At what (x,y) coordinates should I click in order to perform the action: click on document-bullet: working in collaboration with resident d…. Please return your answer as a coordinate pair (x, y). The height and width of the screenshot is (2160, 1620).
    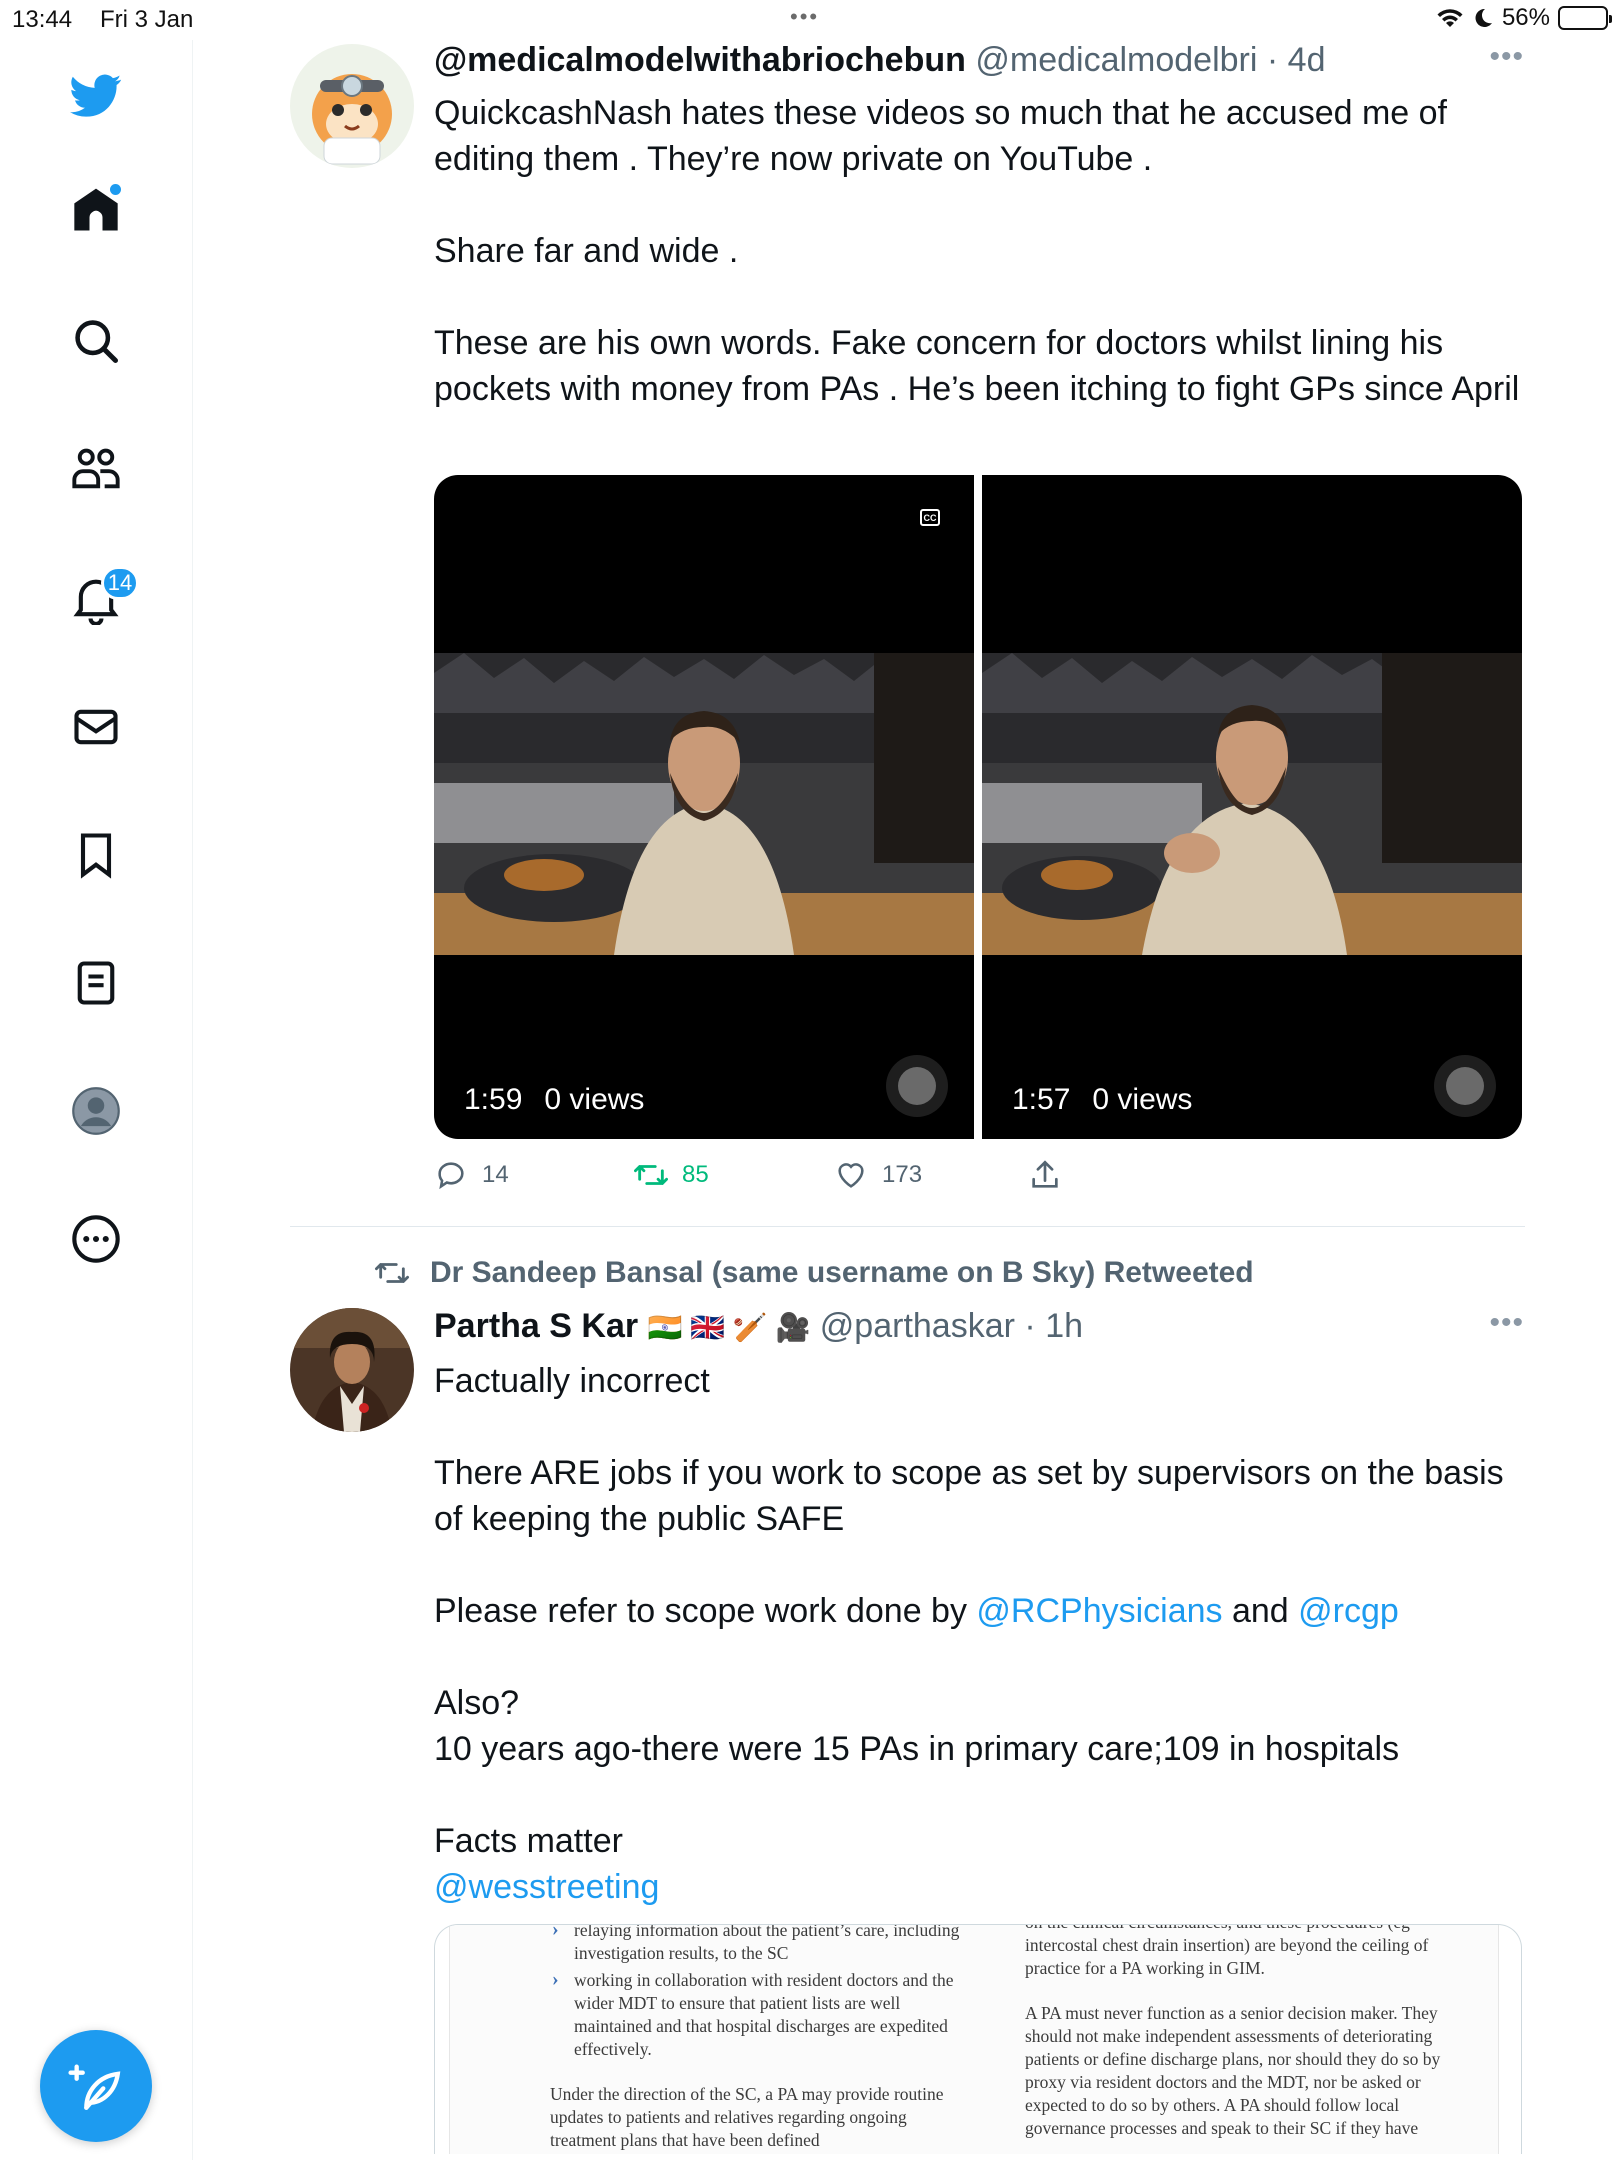
    Looking at the image, I should click on (755, 2014).